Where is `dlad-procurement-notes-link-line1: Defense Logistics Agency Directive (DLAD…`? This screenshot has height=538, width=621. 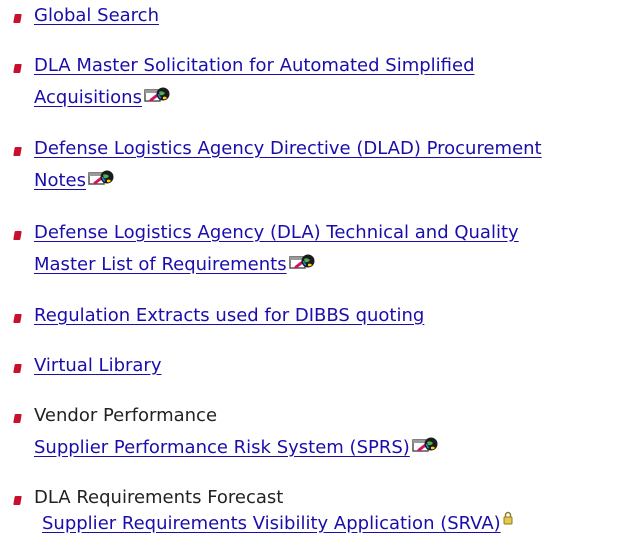 dlad-procurement-notes-link-line1: Defense Logistics Agency Directive (DLAD… is located at coordinates (288, 148).